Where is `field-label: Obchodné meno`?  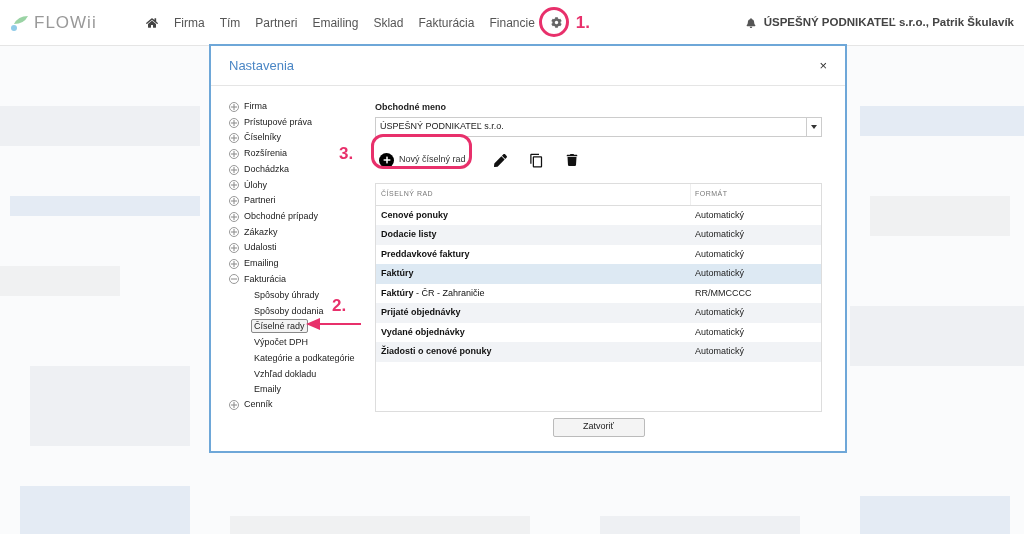 field-label: Obchodné meno is located at coordinates (411, 107).